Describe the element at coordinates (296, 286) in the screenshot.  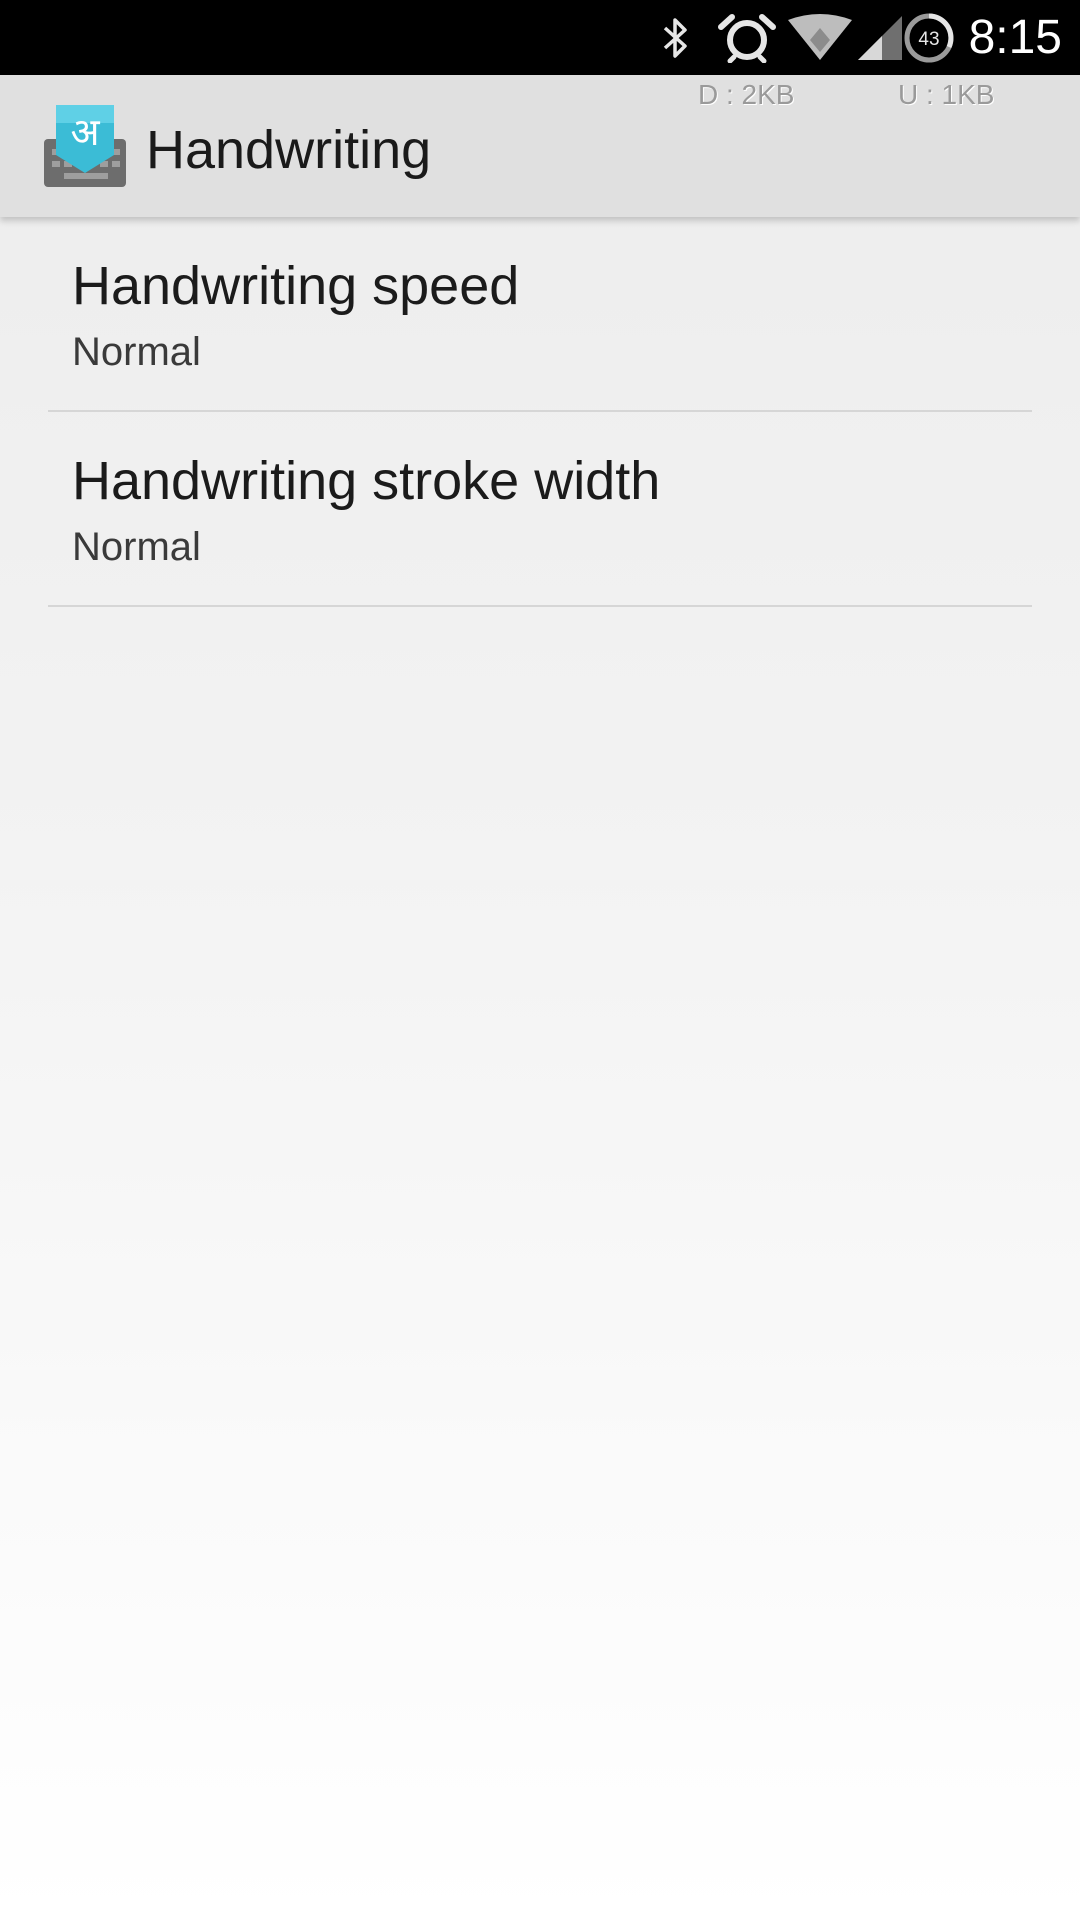
I see `pref-title: Handwriting speed` at that location.